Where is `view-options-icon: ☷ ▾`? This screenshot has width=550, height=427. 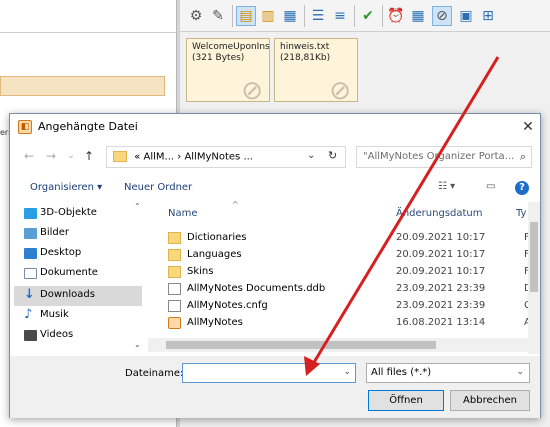
view-options-icon: ☷ ▾ is located at coordinates (446, 186).